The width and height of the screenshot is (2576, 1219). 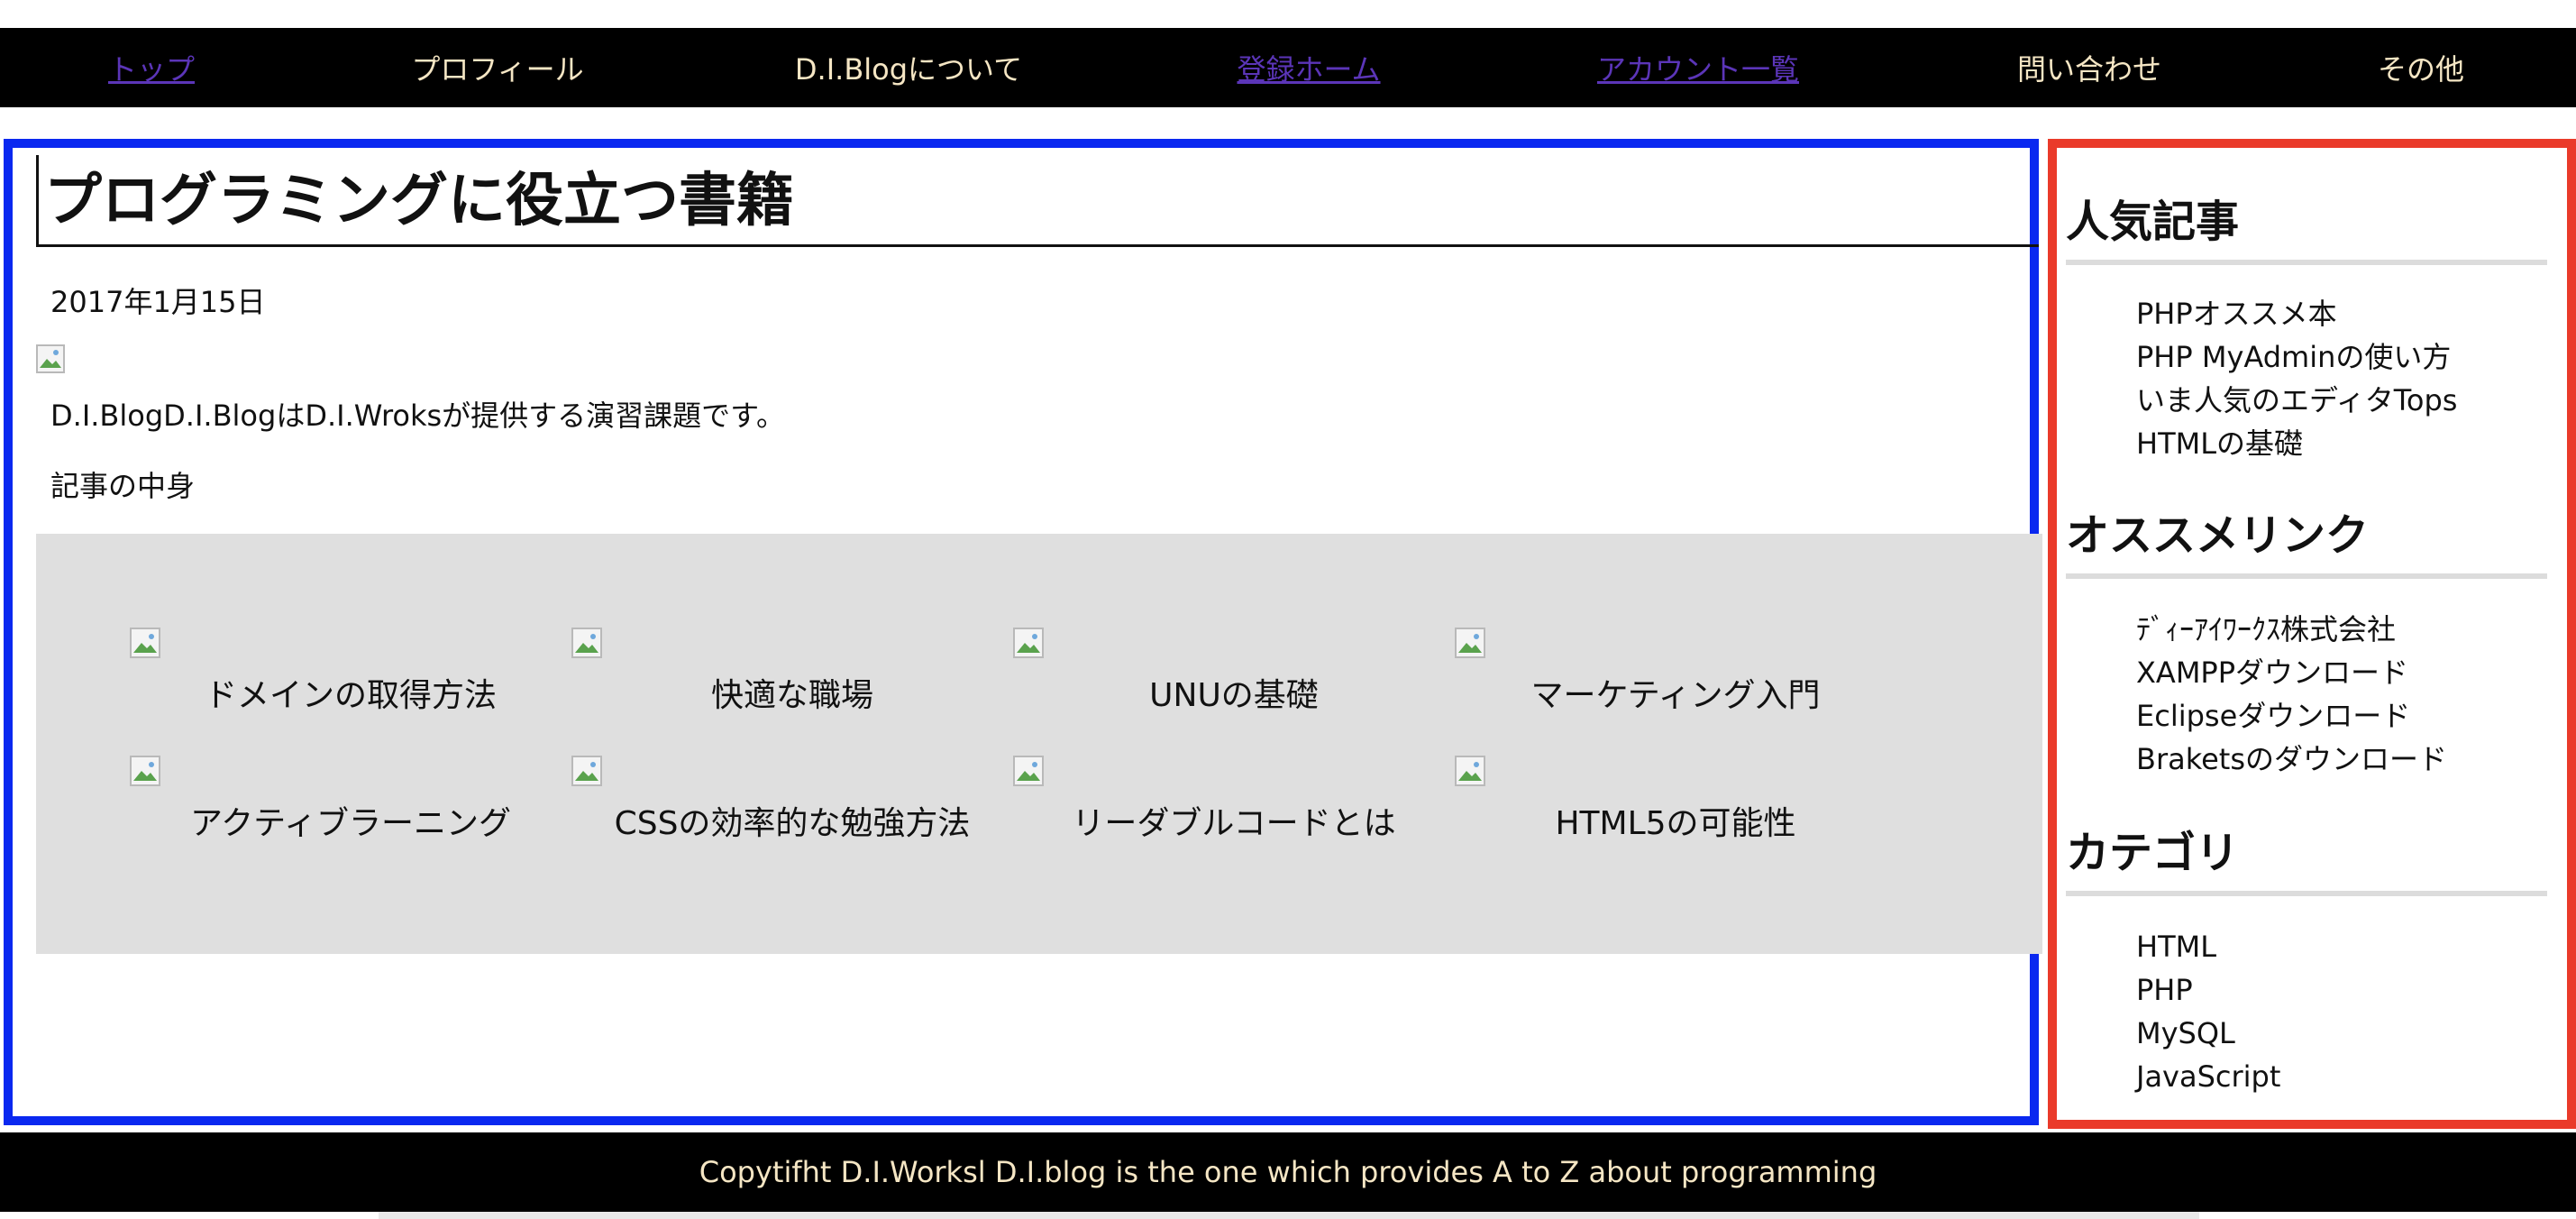 I want to click on sidebar-item-category: PHP, so click(x=2208, y=990).